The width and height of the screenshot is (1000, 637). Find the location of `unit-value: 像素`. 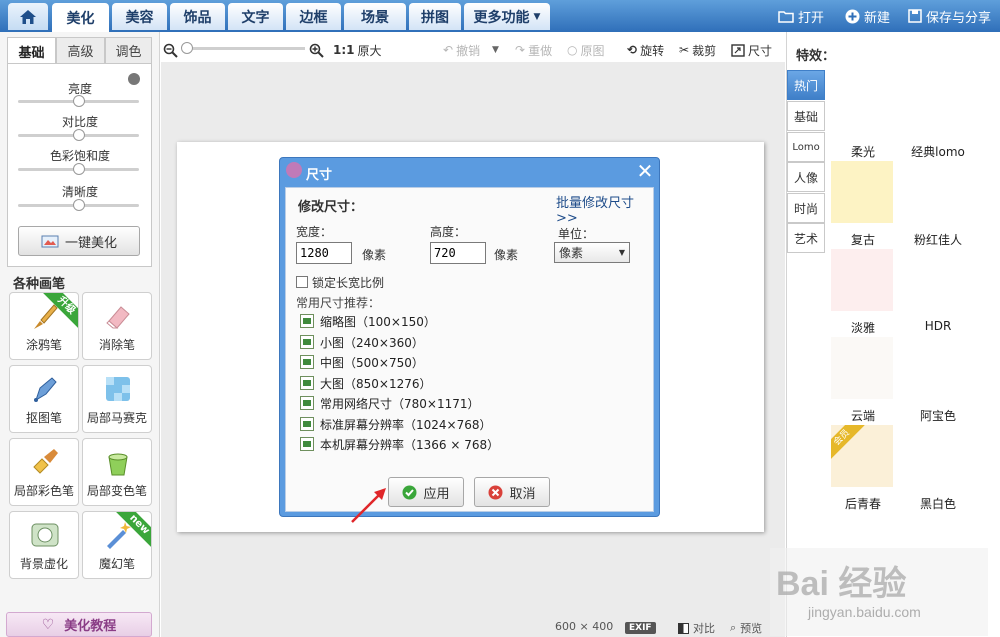

unit-value: 像素 is located at coordinates (571, 253).